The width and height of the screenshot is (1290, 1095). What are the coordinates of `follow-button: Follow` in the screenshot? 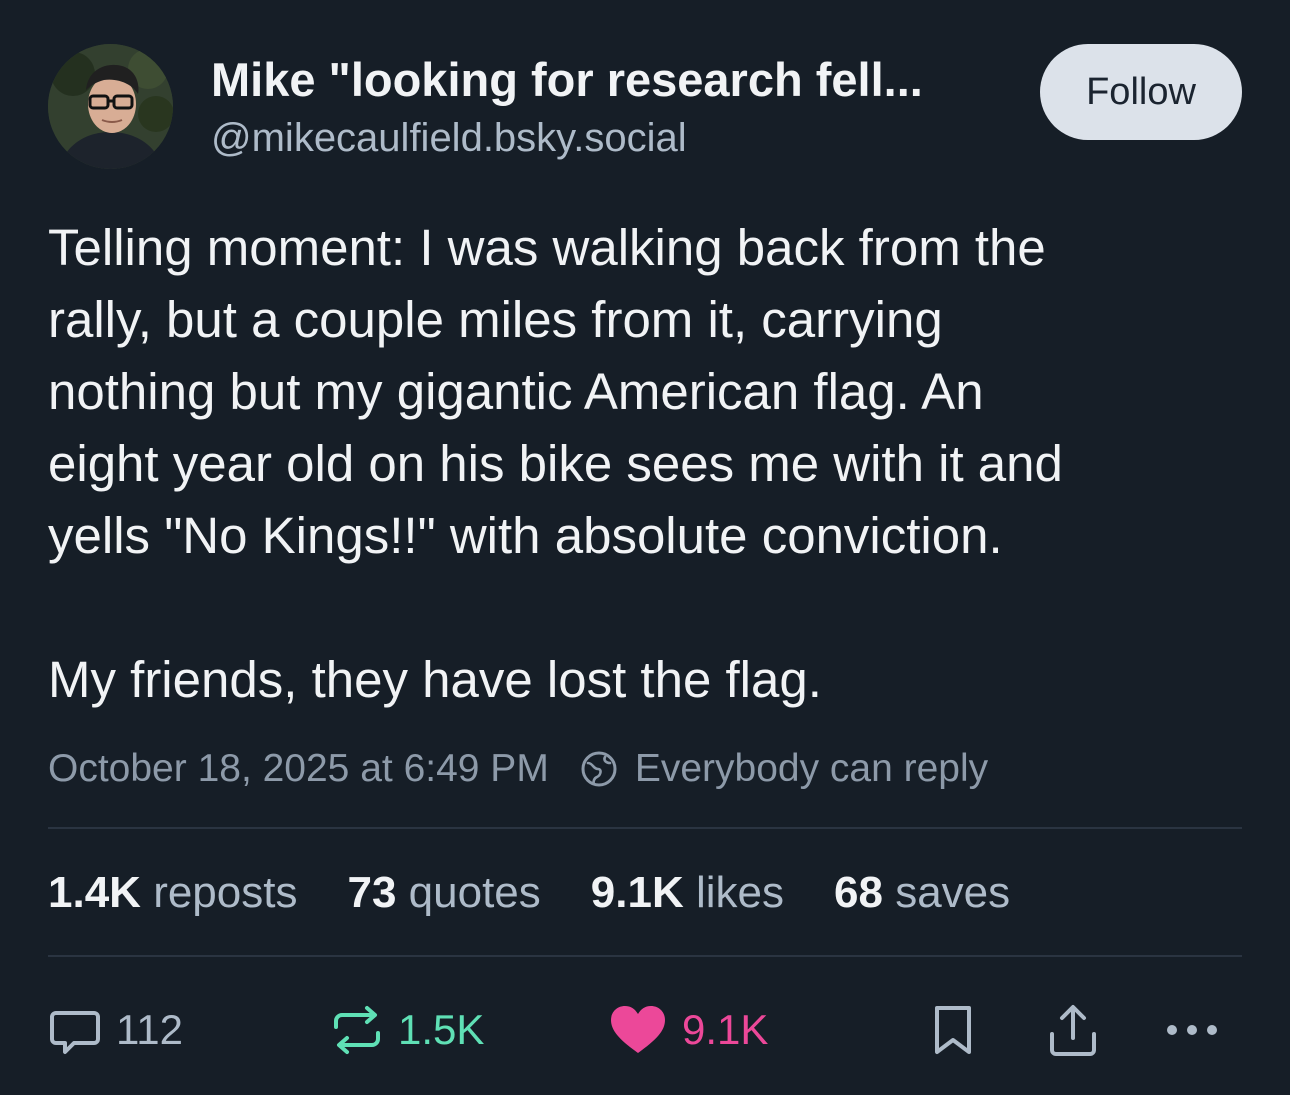 It's located at (1141, 92).